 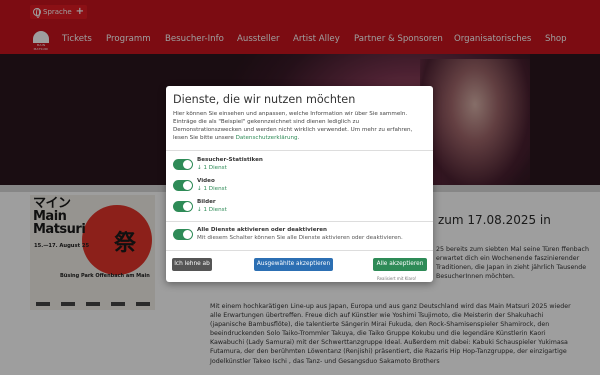 I want to click on accept-selected-button: Ausgewählte akzeptieren, so click(x=293, y=264).